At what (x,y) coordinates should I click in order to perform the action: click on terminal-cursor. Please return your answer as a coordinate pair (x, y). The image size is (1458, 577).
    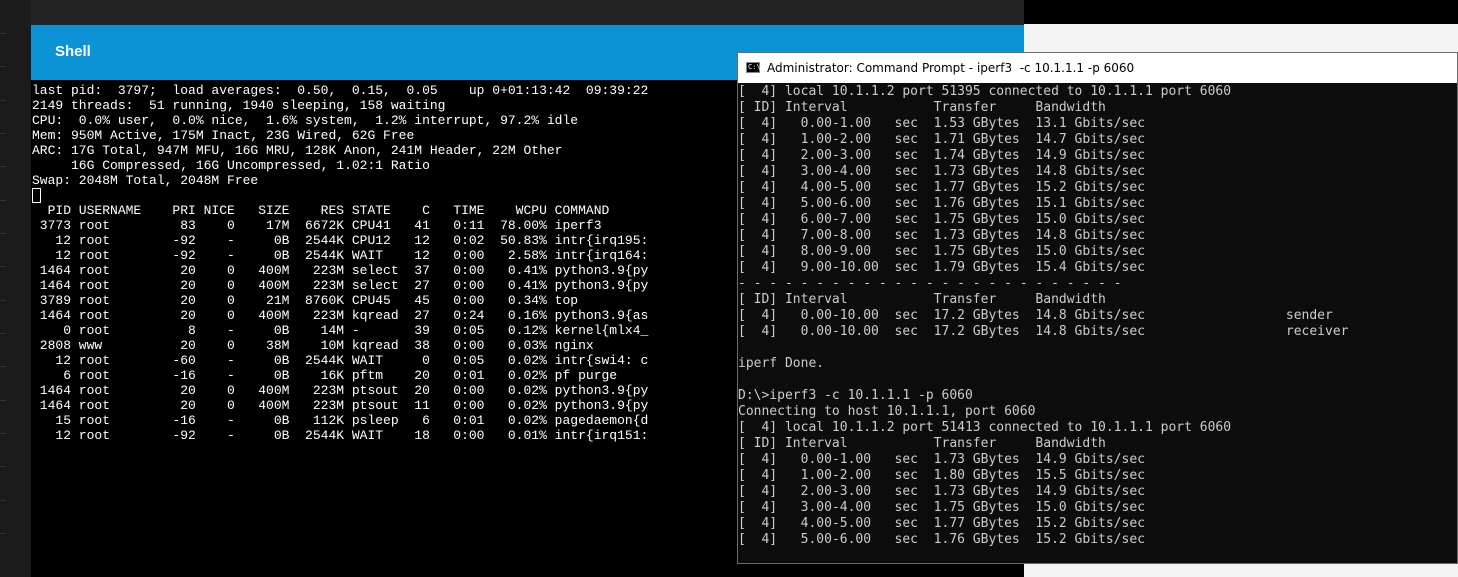
    Looking at the image, I should click on (36, 195).